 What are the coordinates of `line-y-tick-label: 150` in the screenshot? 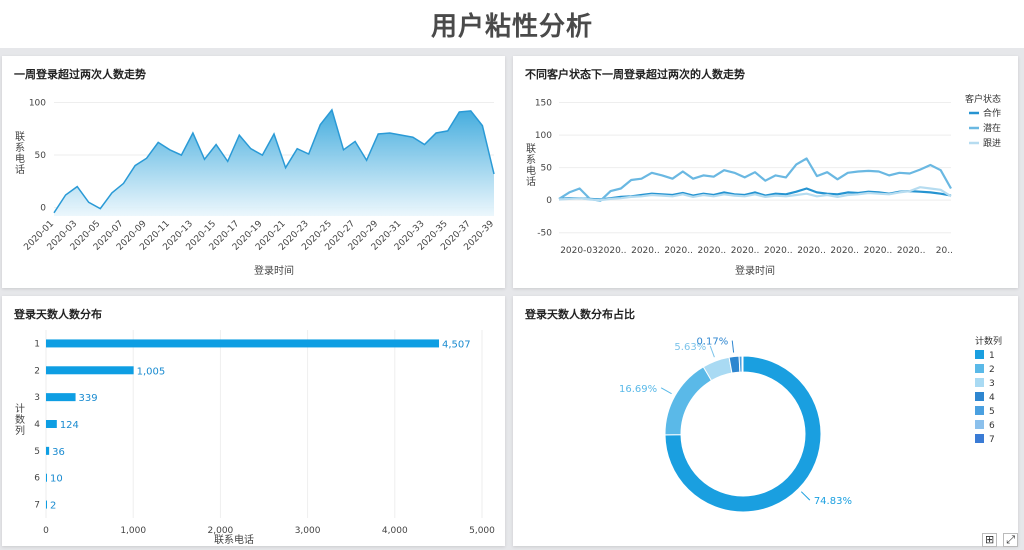 It's located at (543, 104).